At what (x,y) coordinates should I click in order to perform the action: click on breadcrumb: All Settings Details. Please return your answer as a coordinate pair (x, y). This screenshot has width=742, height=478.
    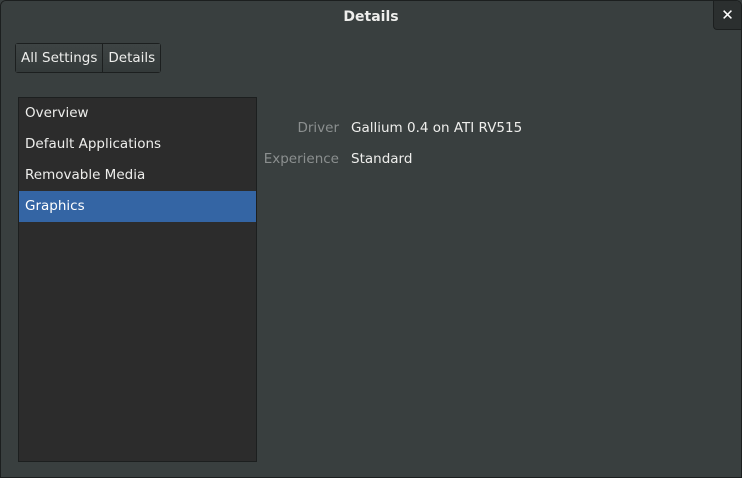
    Looking at the image, I should click on (88, 58).